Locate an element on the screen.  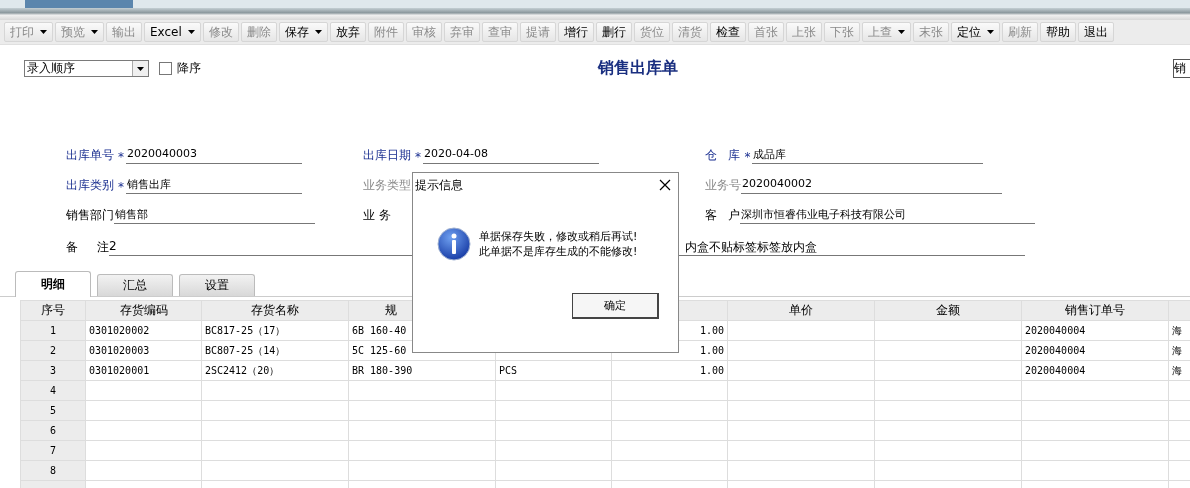
dialog-title: 提示信息 is located at coordinates (439, 185).